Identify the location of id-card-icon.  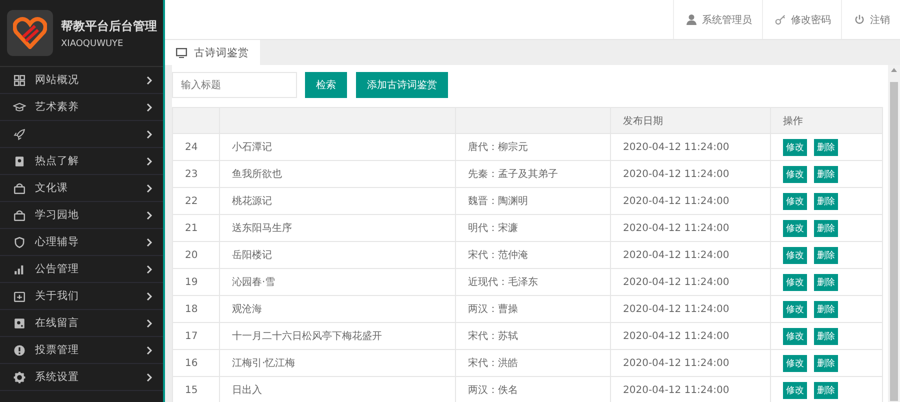
(19, 323).